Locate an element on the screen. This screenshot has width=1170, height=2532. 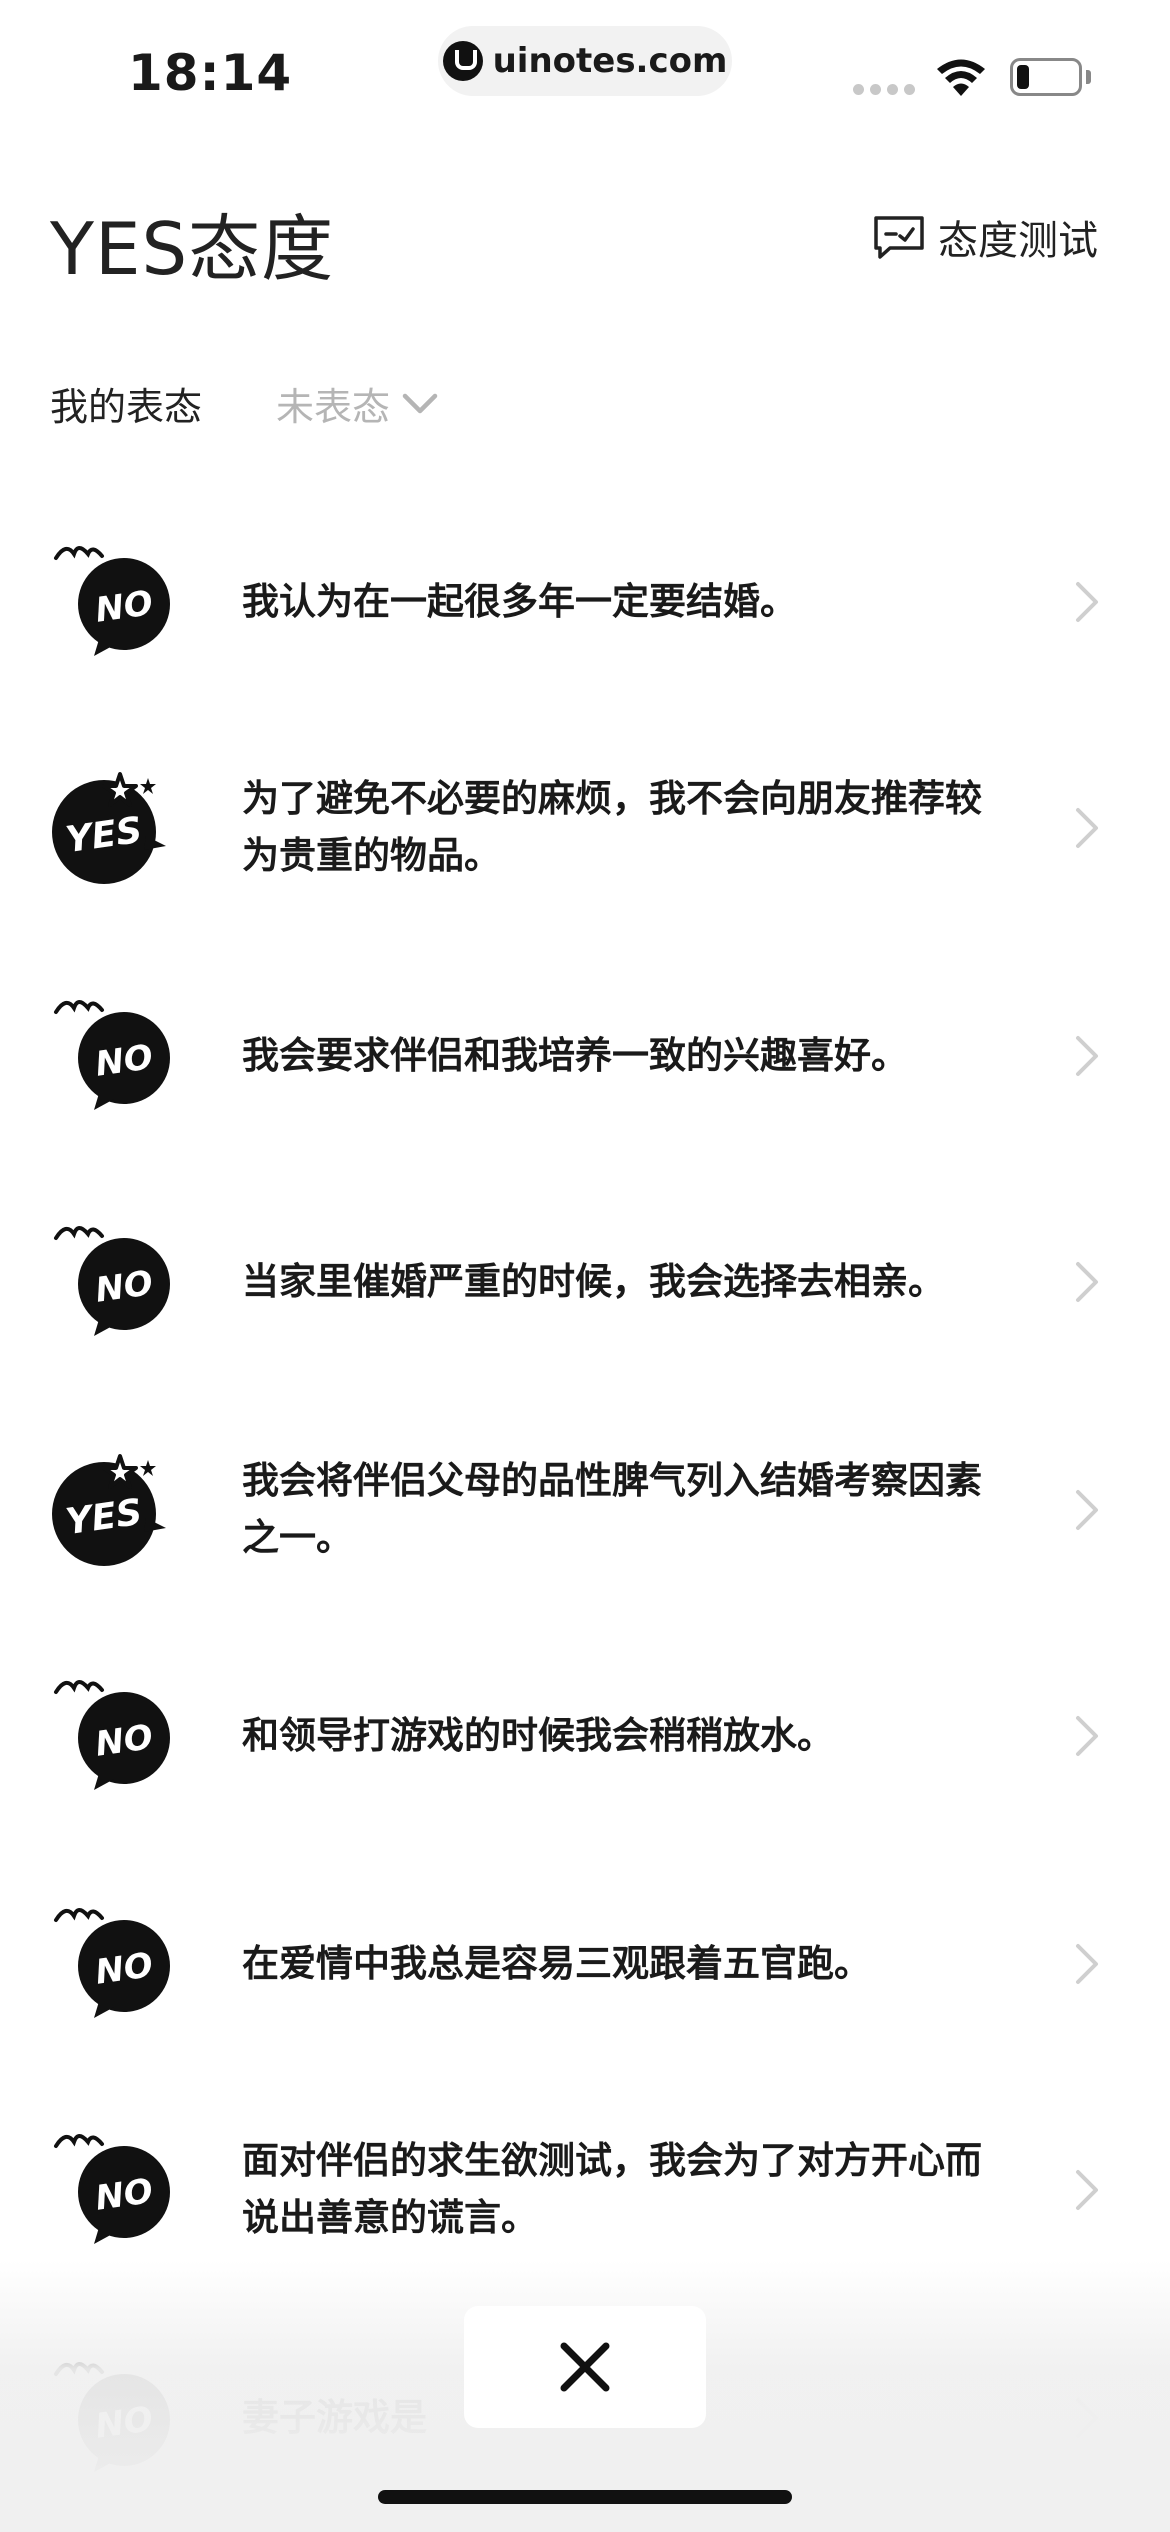
url-text: uinotes.com is located at coordinates (610, 61).